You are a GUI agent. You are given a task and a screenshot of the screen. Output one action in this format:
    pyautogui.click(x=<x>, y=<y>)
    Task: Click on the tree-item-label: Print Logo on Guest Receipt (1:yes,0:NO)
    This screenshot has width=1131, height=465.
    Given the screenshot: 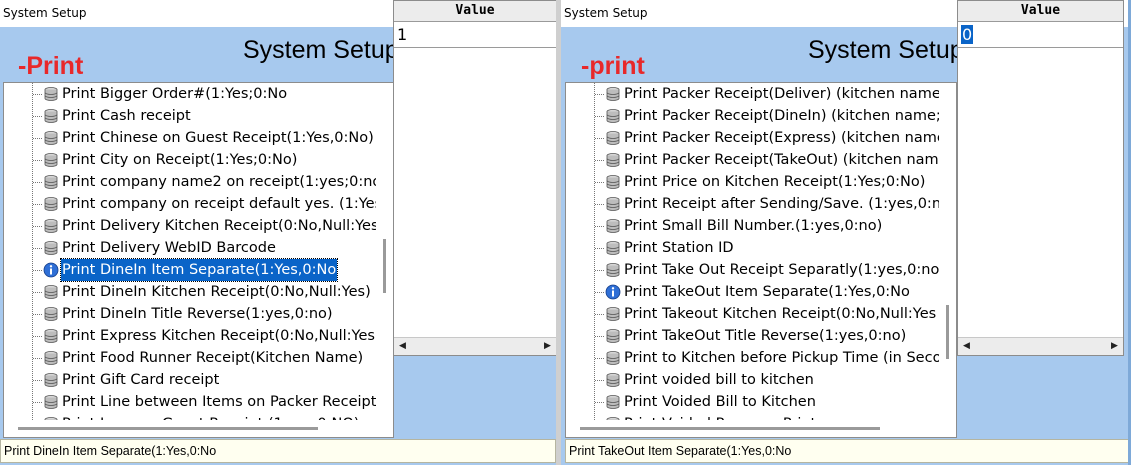 What is the action you would take?
    pyautogui.click(x=210, y=416)
    